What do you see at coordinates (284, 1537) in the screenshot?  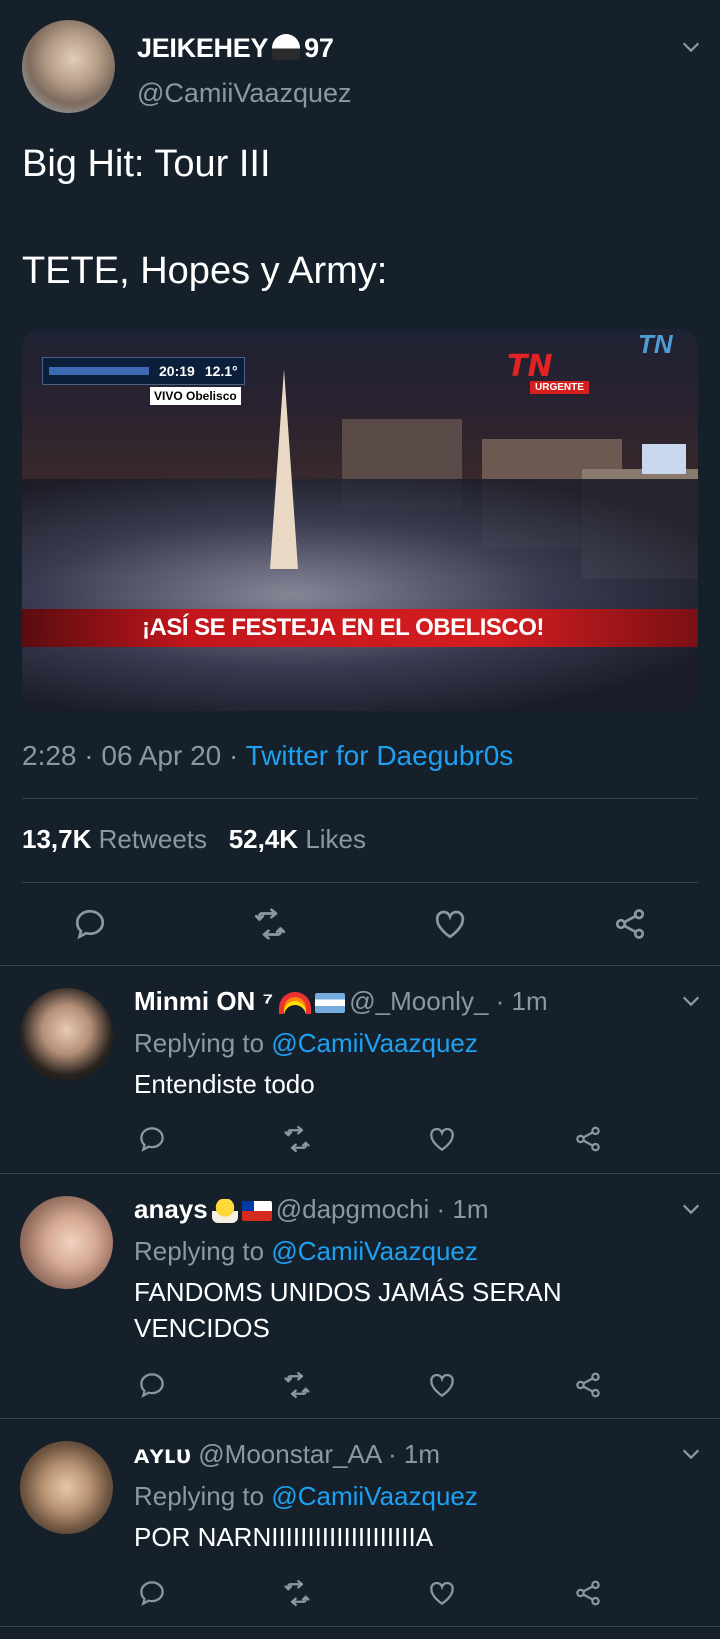 I see `reply-text: POR NARNIIIIIIIIIIIIIIIIIIIIA` at bounding box center [284, 1537].